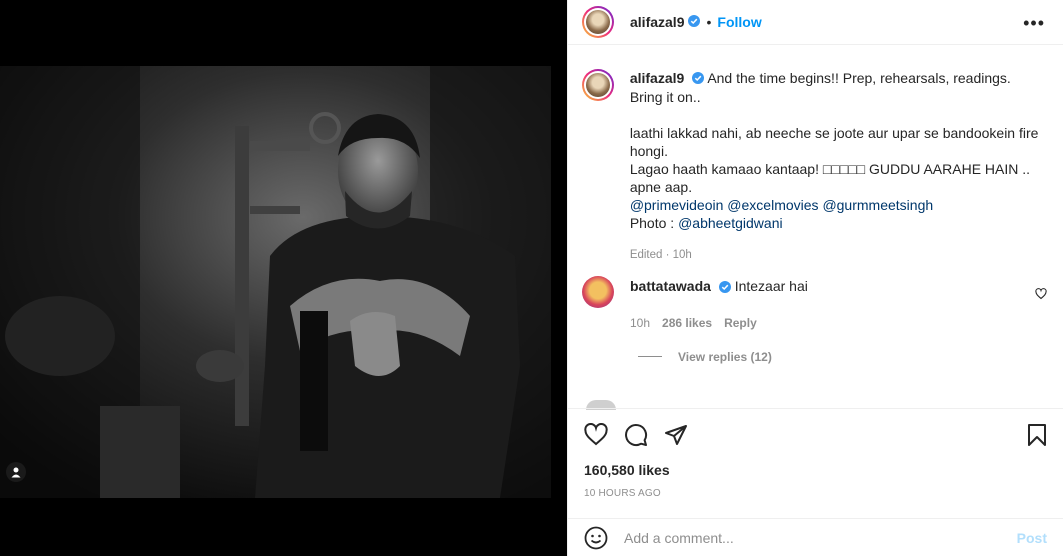  Describe the element at coordinates (660, 255) in the screenshot. I see `caption-meta: Edited · 10h` at that location.